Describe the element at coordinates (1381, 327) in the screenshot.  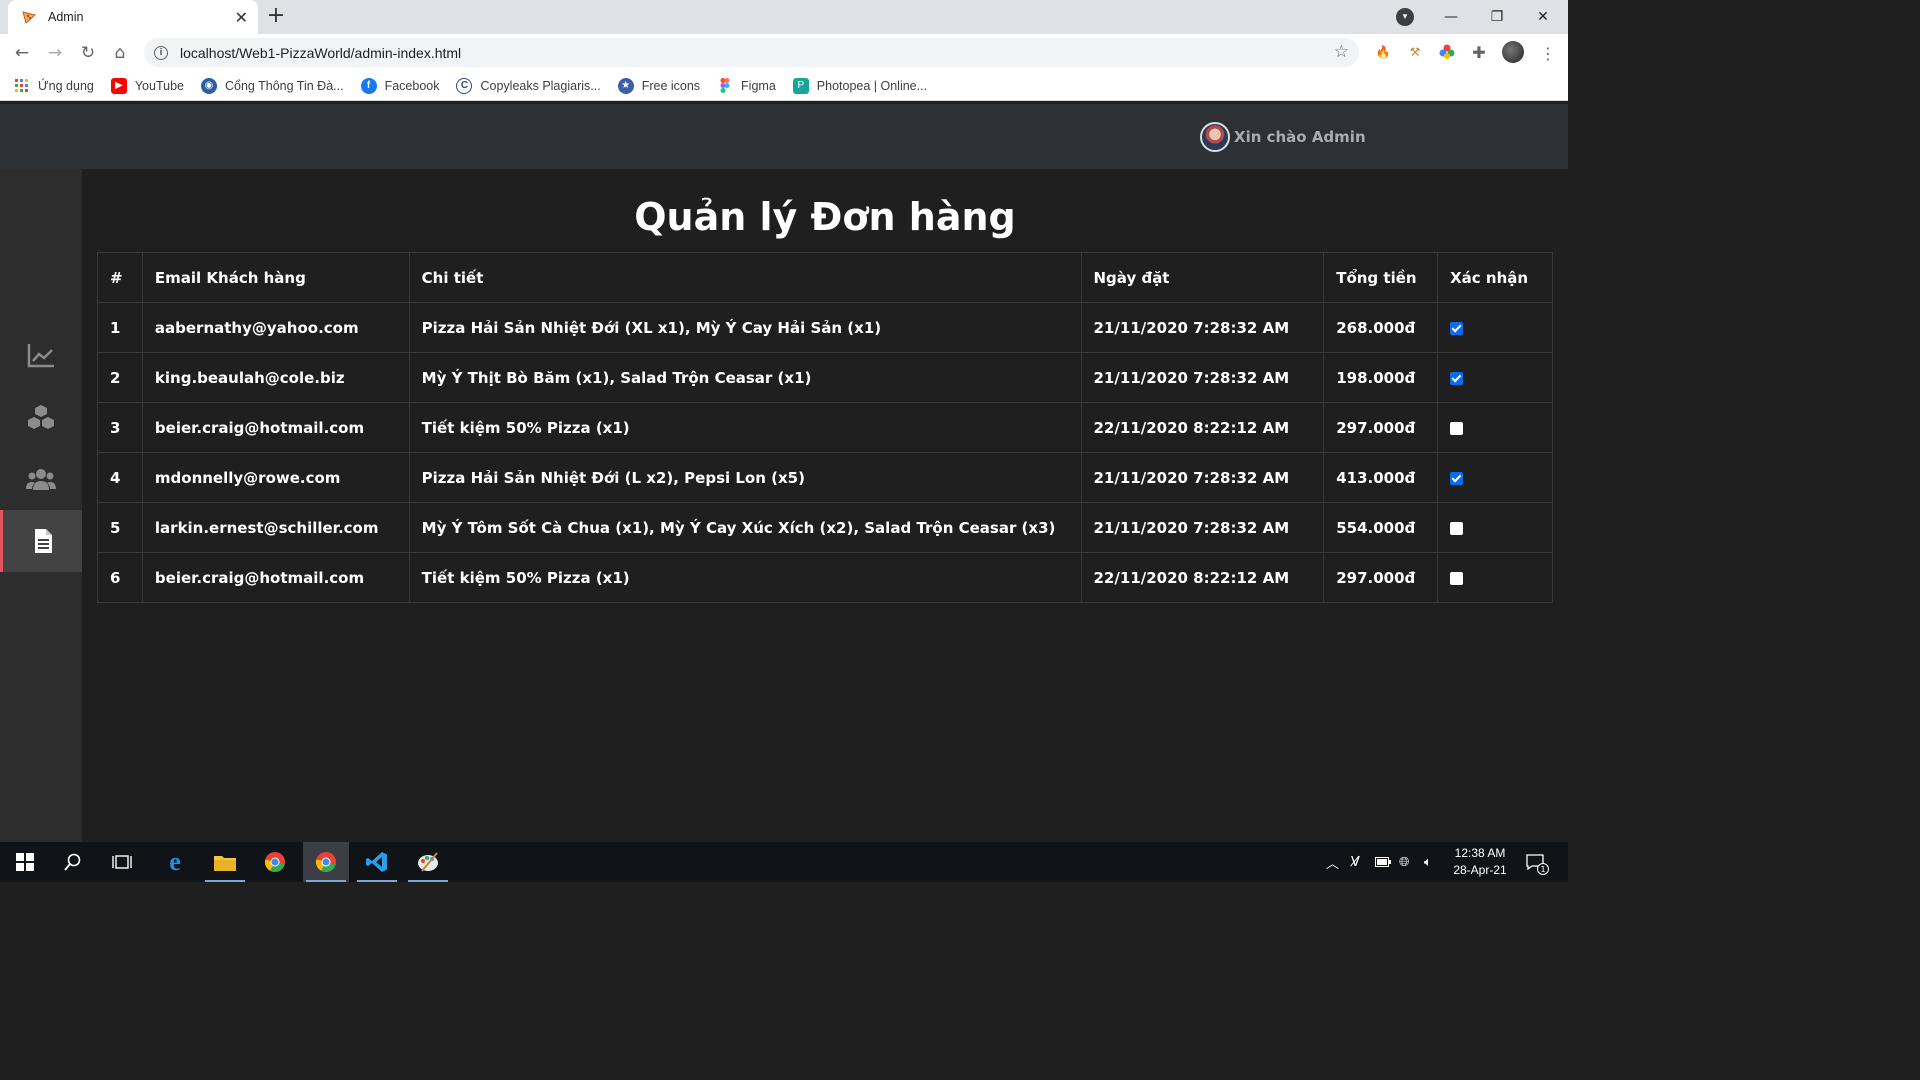
I see `order-total: 268.000đ` at that location.